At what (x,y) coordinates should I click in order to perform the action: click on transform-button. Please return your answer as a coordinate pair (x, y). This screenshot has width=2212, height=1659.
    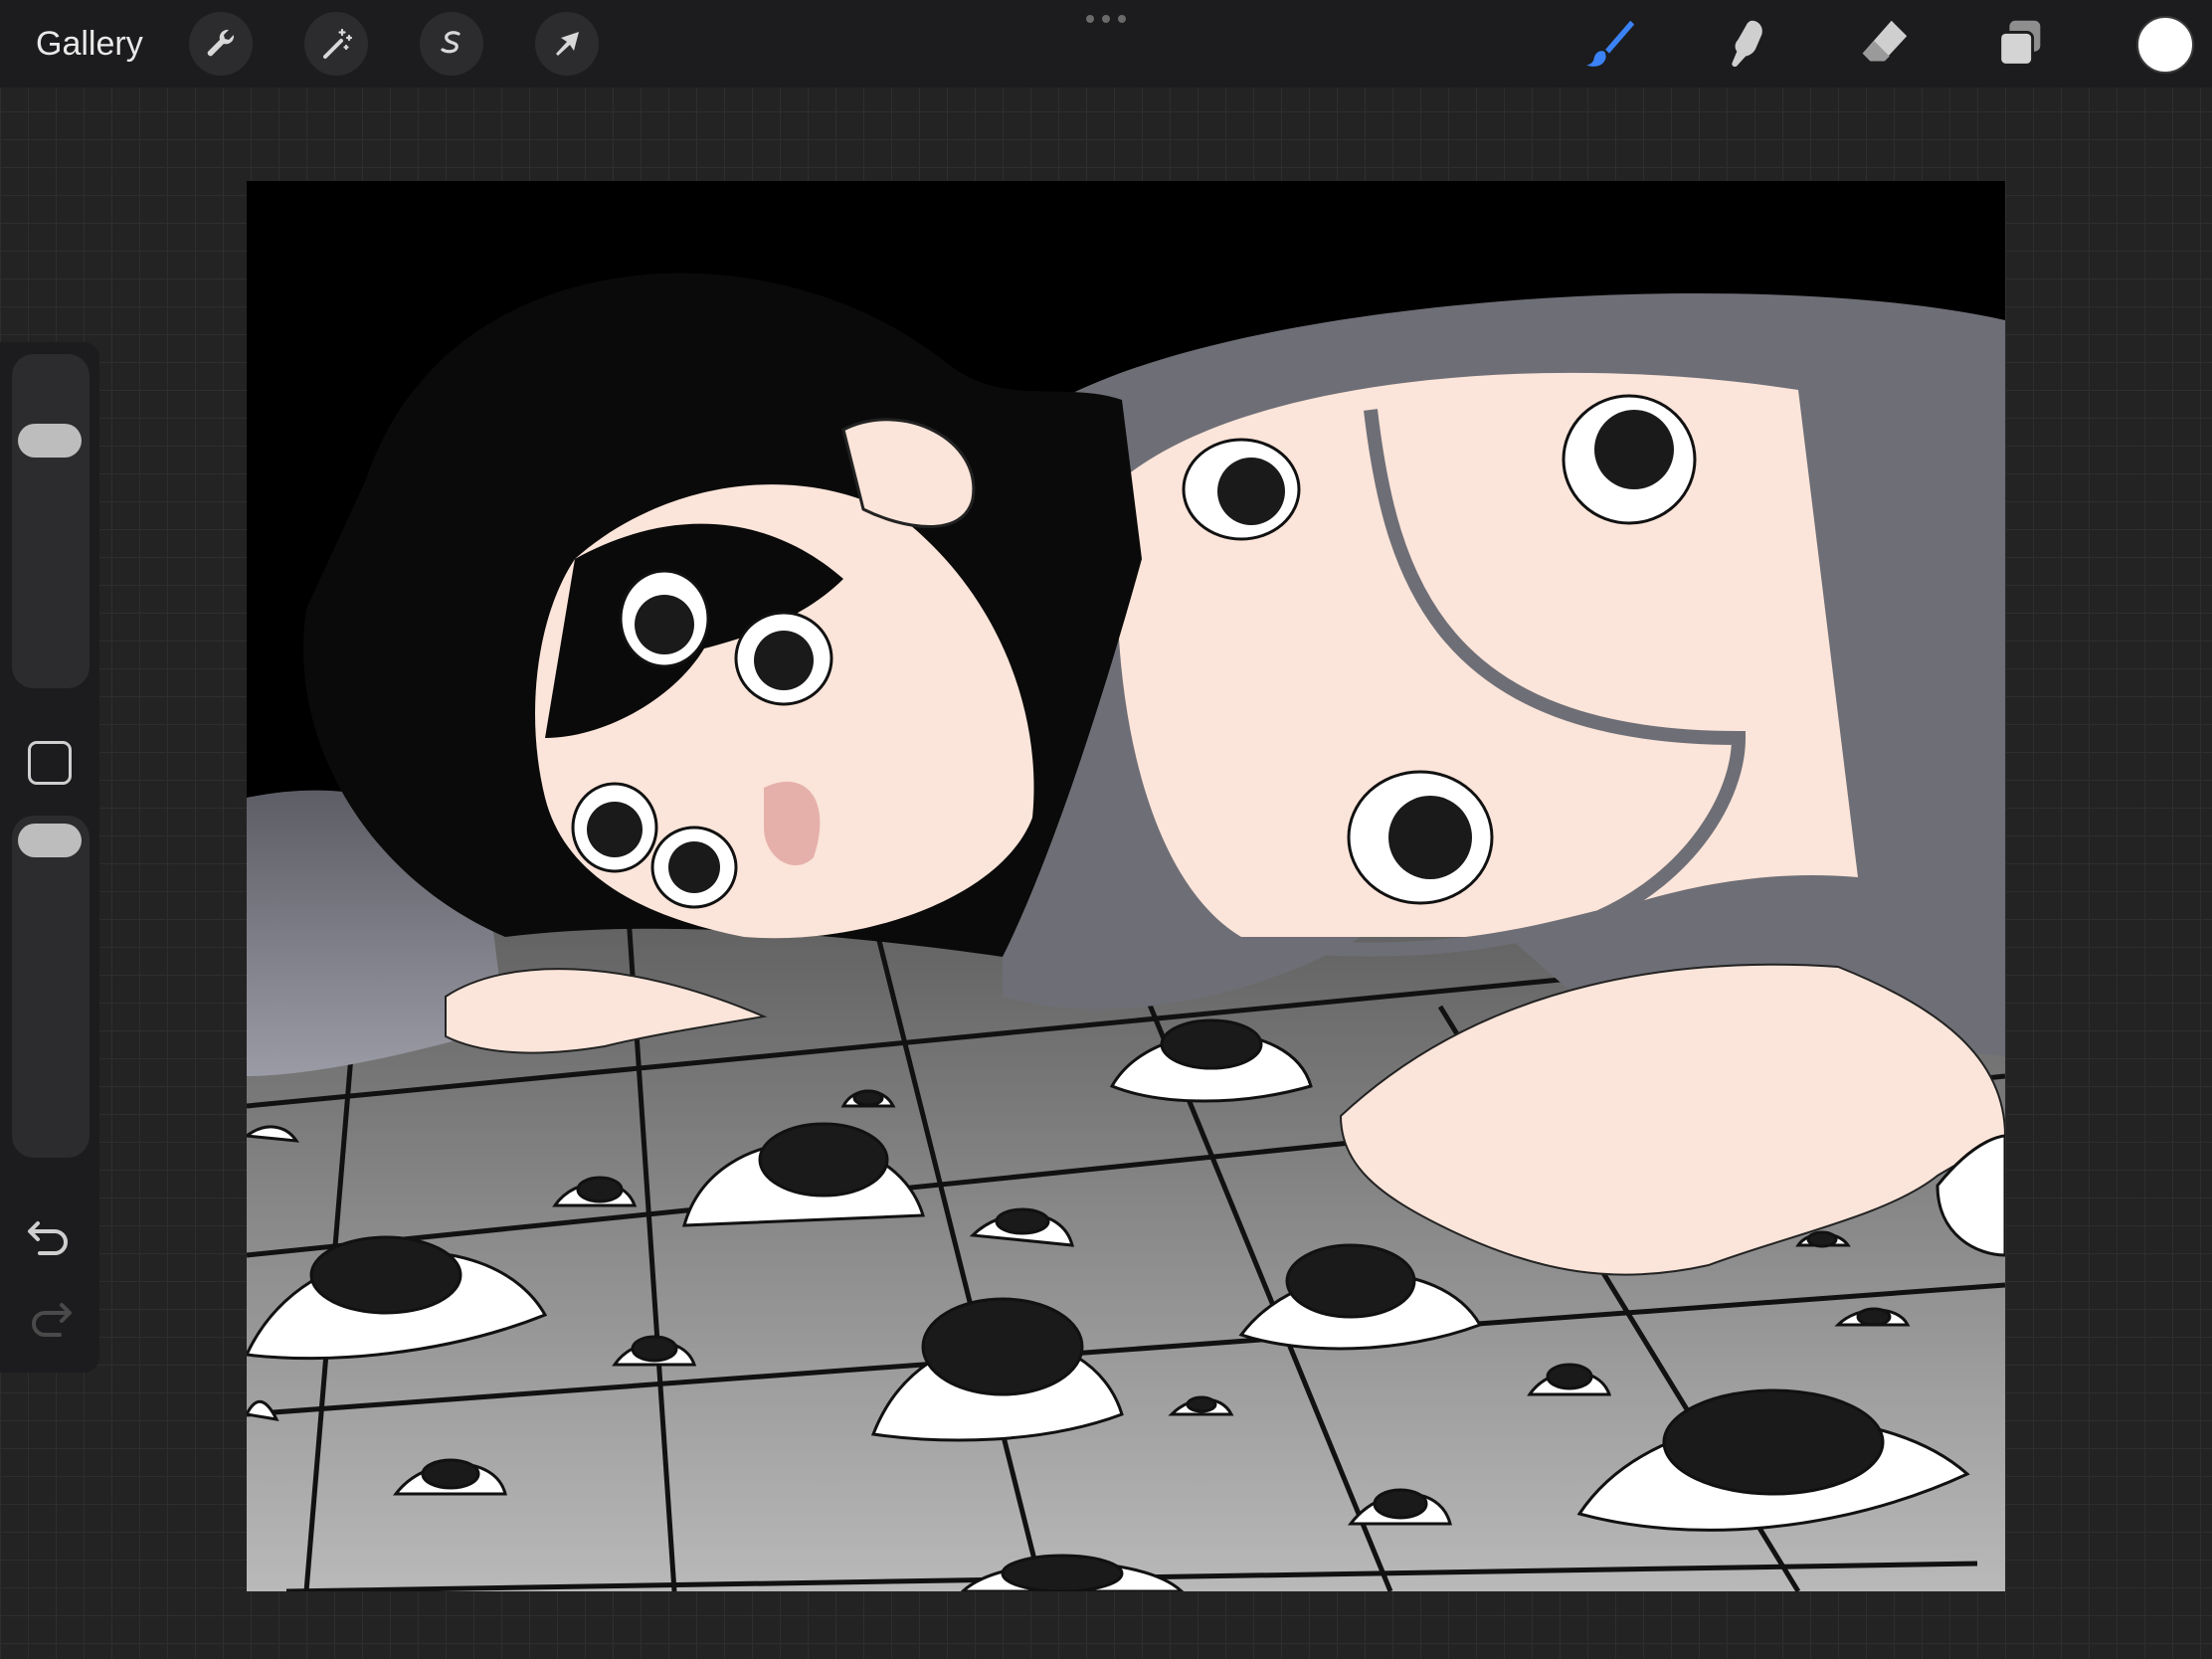
    Looking at the image, I should click on (567, 44).